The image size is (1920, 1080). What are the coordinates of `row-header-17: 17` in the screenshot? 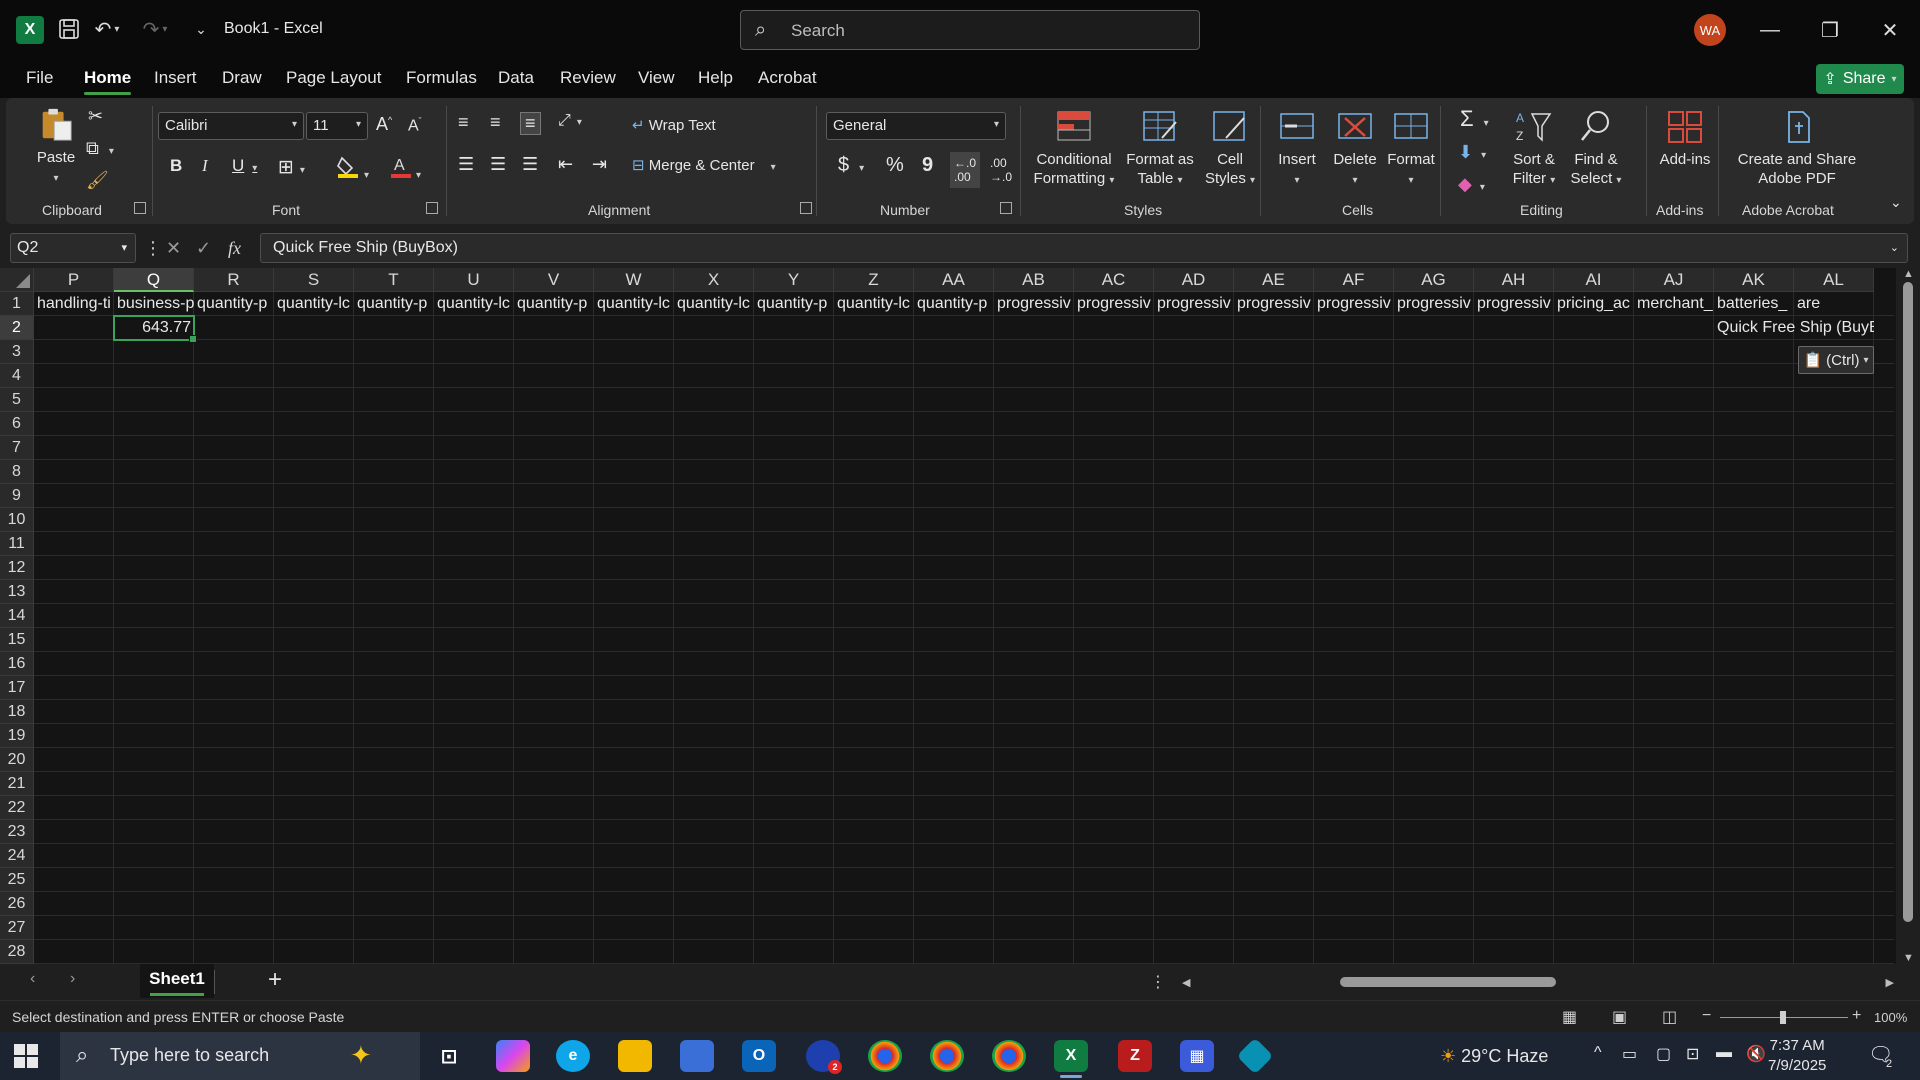 It's located at (17, 688).